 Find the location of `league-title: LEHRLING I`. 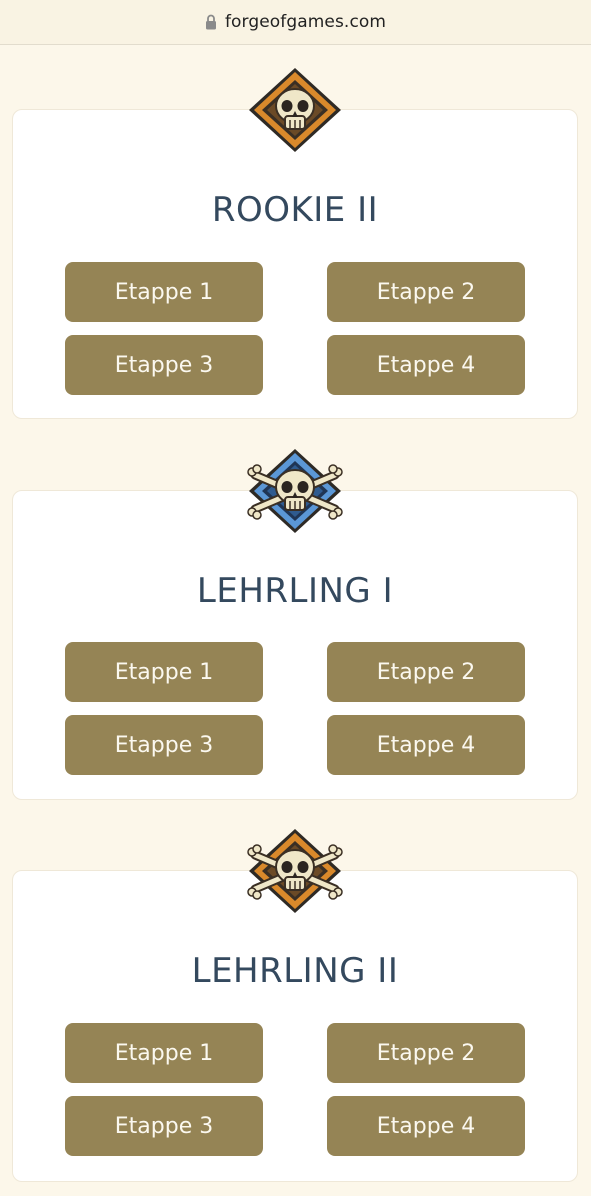

league-title: LEHRLING I is located at coordinates (295, 591).